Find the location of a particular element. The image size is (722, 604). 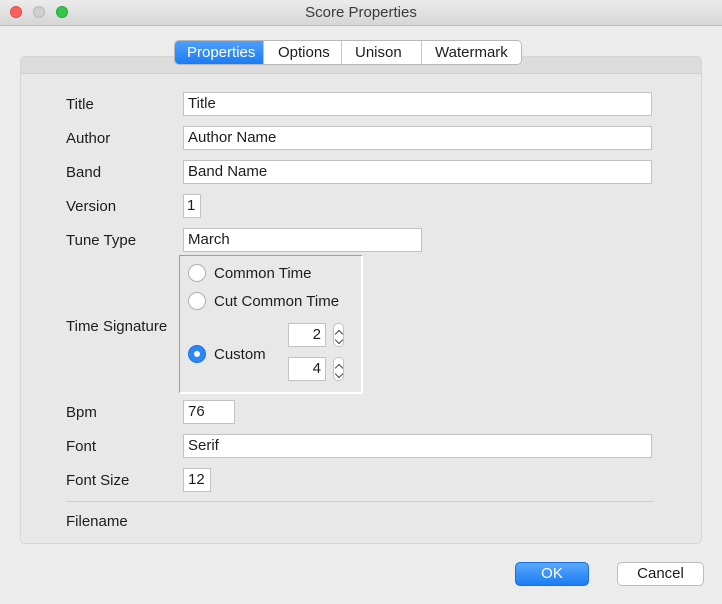

cancel-button: Cancel is located at coordinates (660, 574).